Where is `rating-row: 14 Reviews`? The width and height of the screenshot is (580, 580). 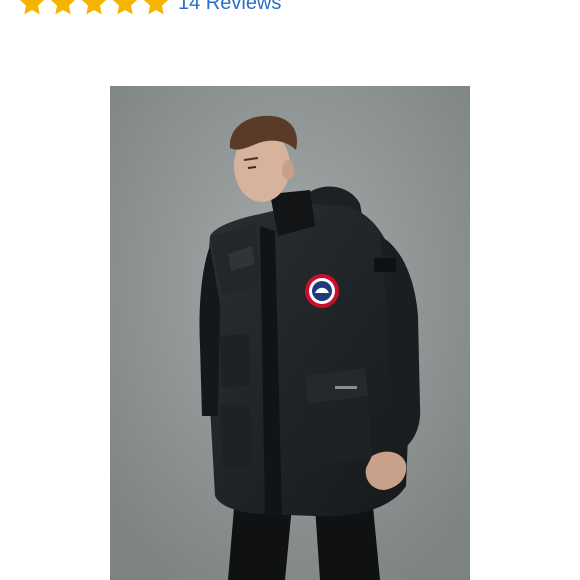
rating-row: 14 Reviews is located at coordinates (149, 10).